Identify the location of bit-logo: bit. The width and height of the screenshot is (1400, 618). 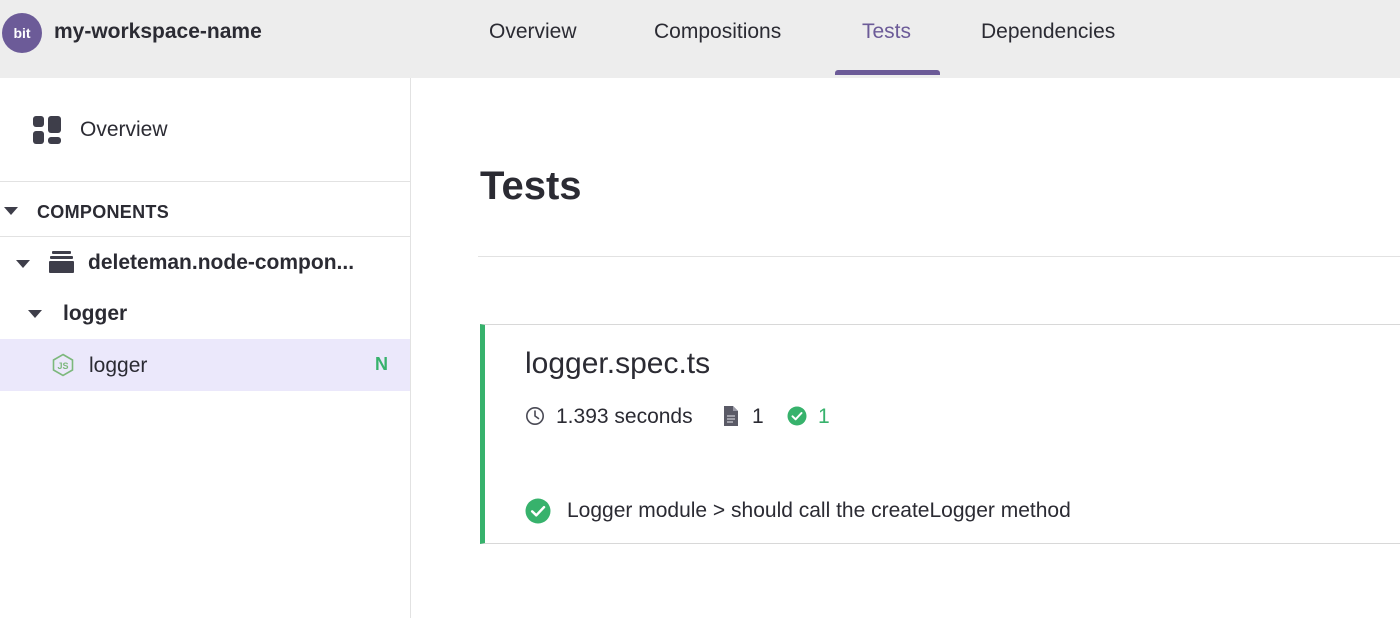
(22, 33).